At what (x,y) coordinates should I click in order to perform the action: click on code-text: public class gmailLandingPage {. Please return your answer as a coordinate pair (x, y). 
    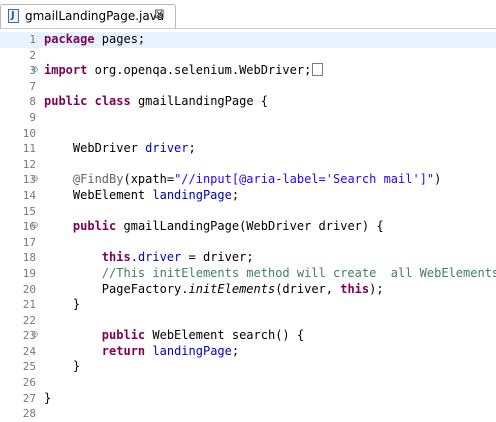
    Looking at the image, I should click on (156, 102).